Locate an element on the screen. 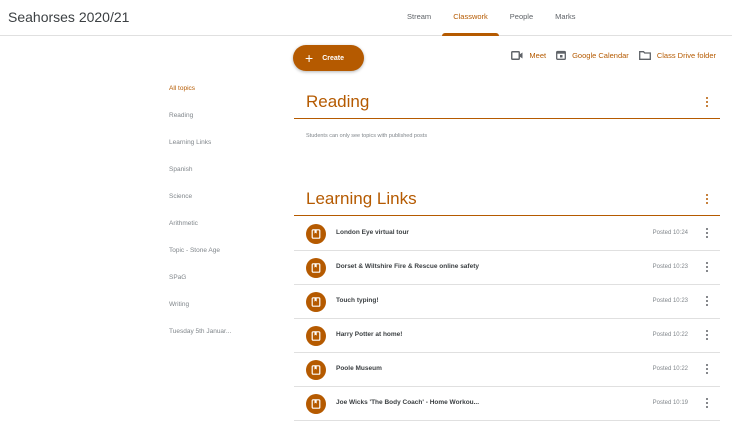 This screenshot has height=421, width=732. topic-learning-links: Learning Links is located at coordinates (224, 151).